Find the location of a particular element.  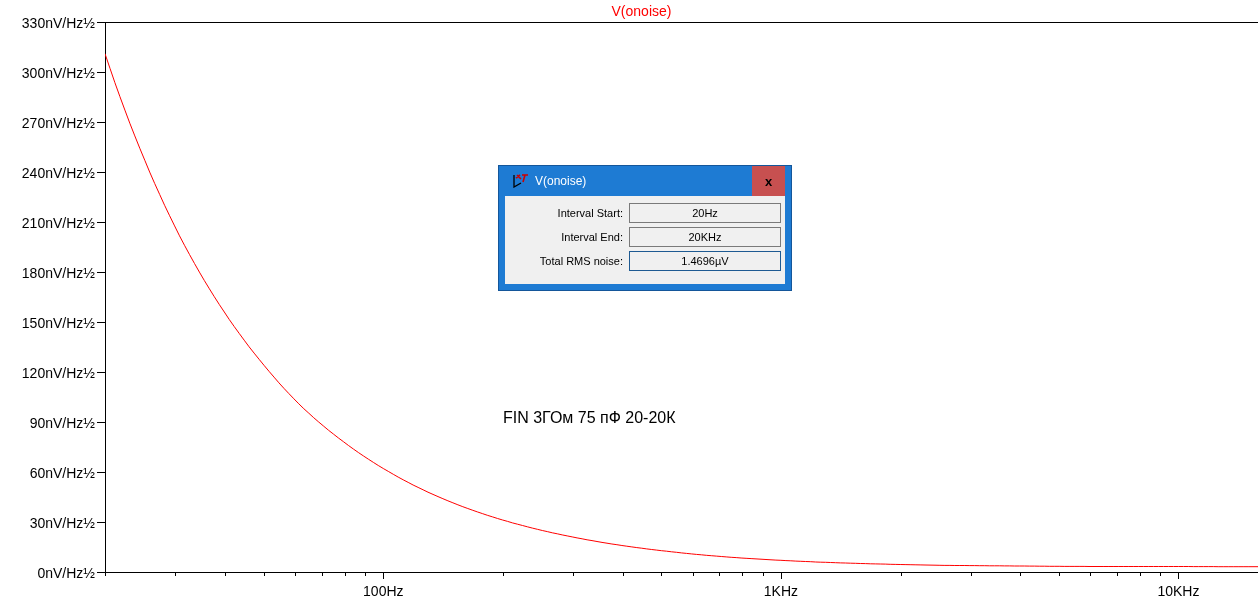

plot-annotation: FIN 3ГОм 75 пФ 20-20К is located at coordinates (589, 417).